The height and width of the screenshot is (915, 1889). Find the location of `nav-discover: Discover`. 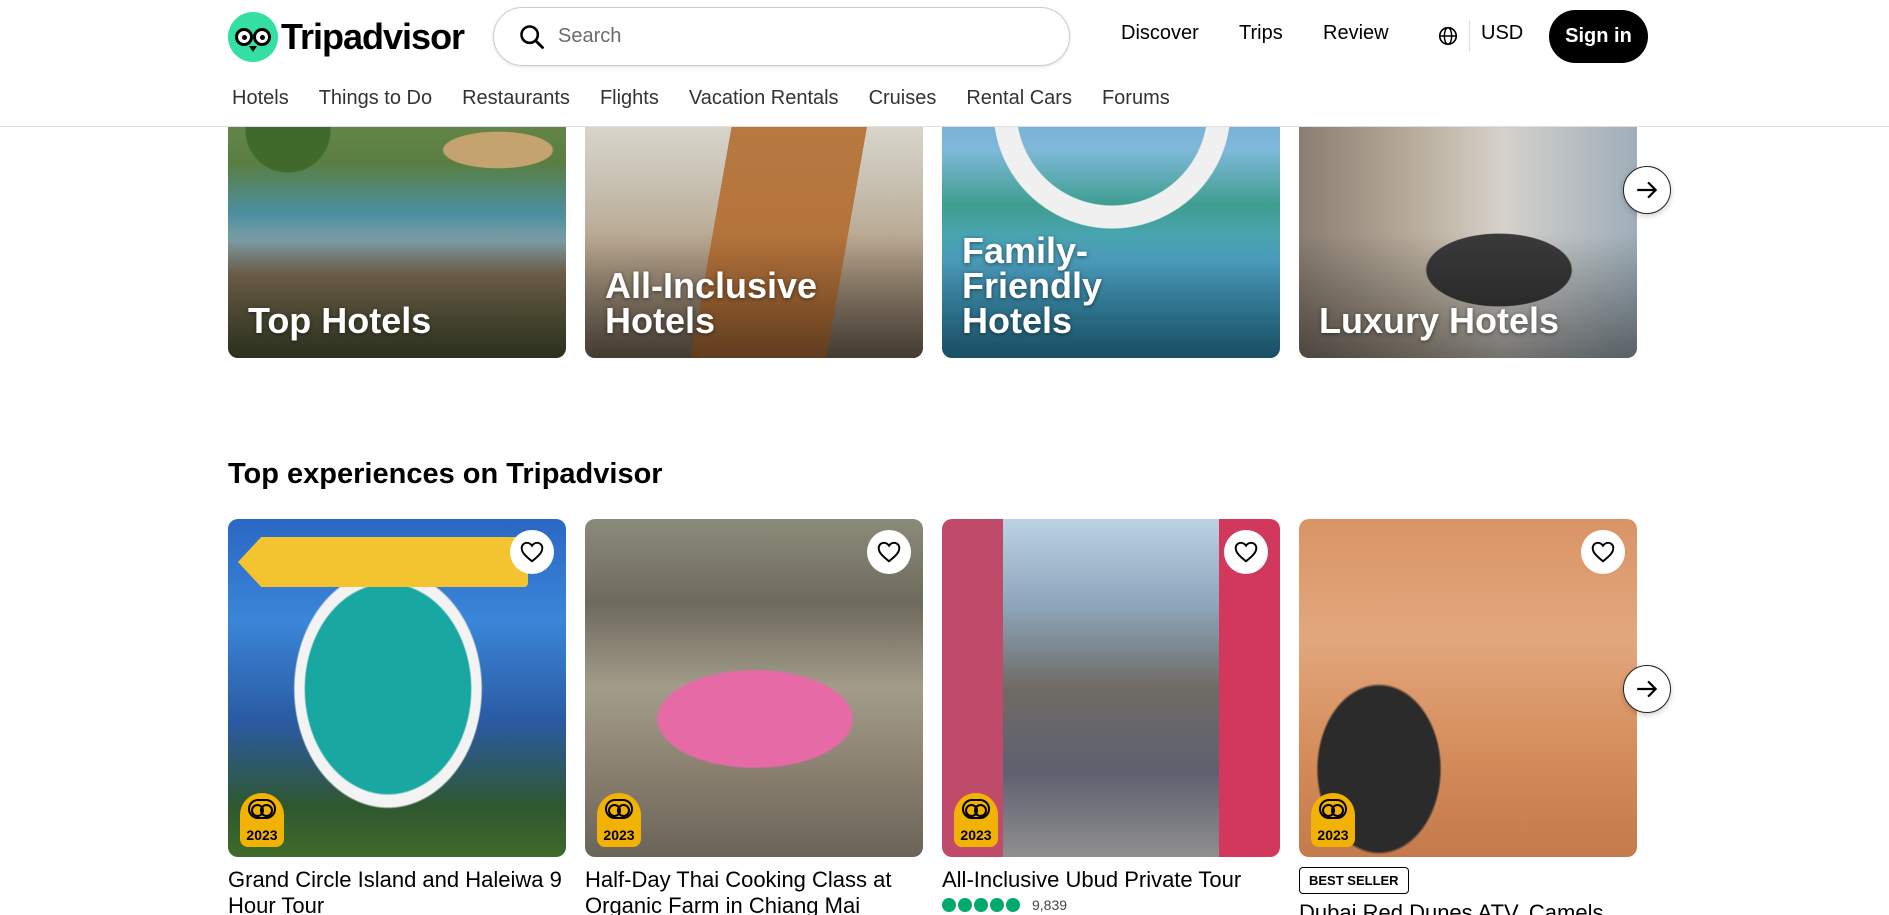

nav-discover: Discover is located at coordinates (1160, 33).